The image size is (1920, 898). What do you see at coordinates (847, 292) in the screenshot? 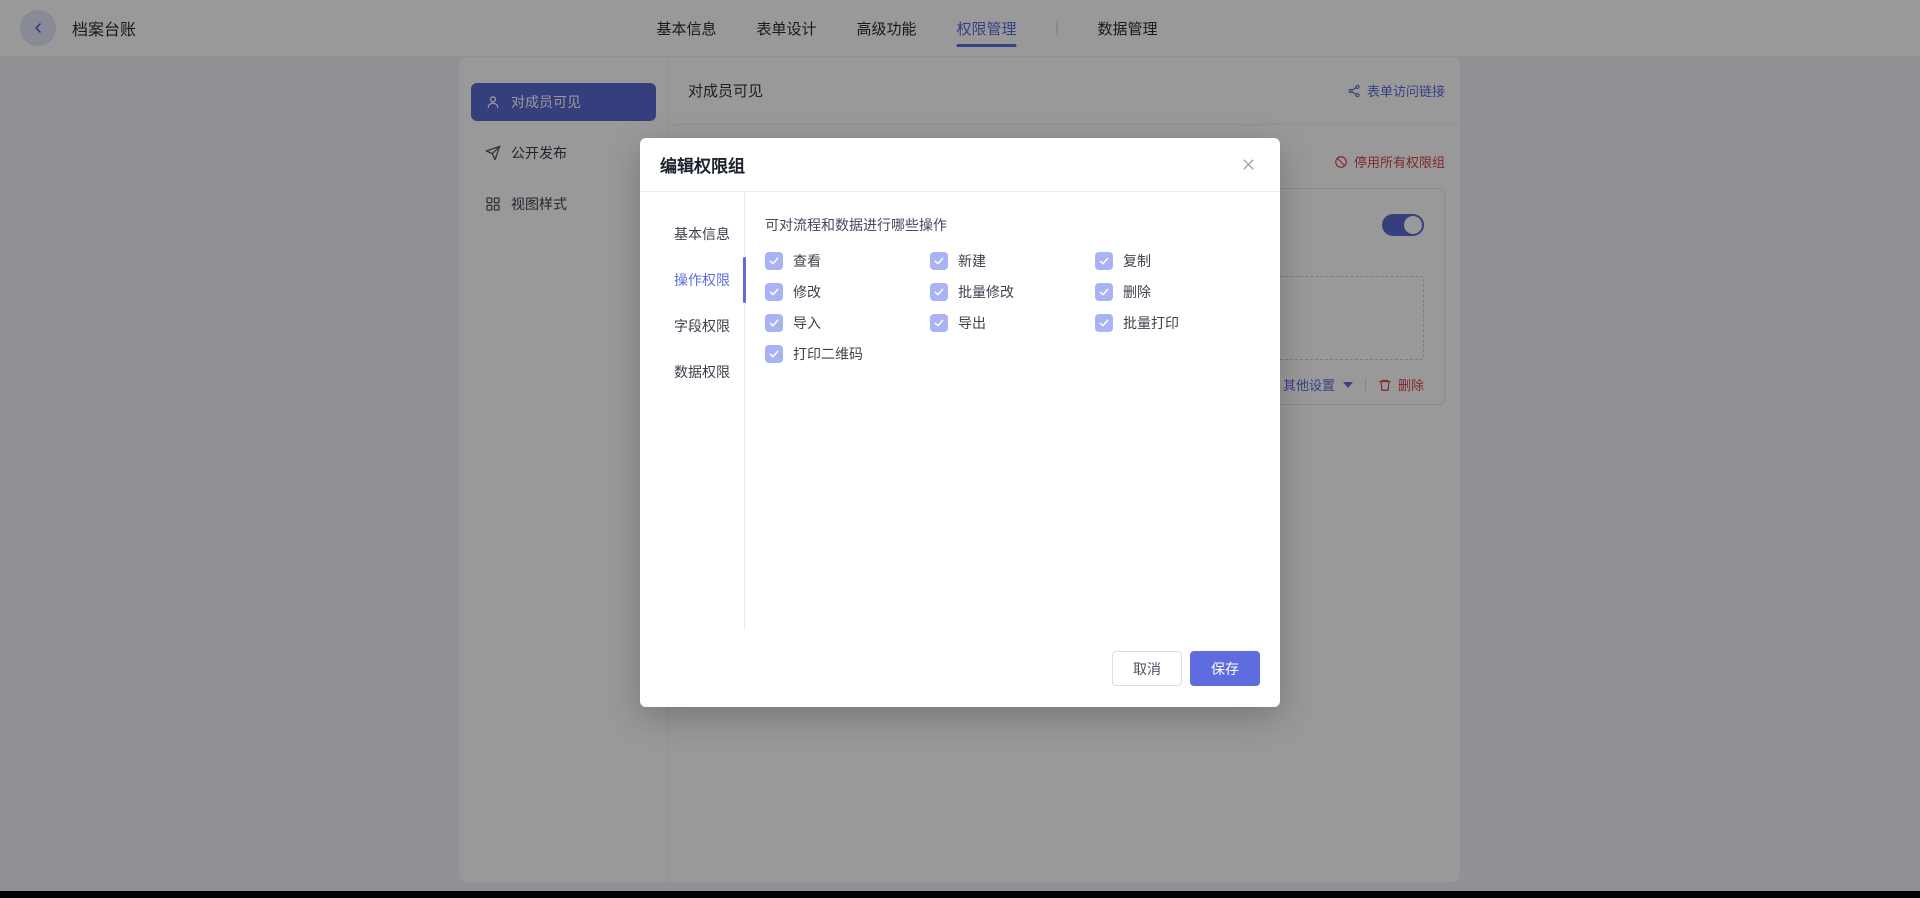
I see `permission-item-edit: 修改` at bounding box center [847, 292].